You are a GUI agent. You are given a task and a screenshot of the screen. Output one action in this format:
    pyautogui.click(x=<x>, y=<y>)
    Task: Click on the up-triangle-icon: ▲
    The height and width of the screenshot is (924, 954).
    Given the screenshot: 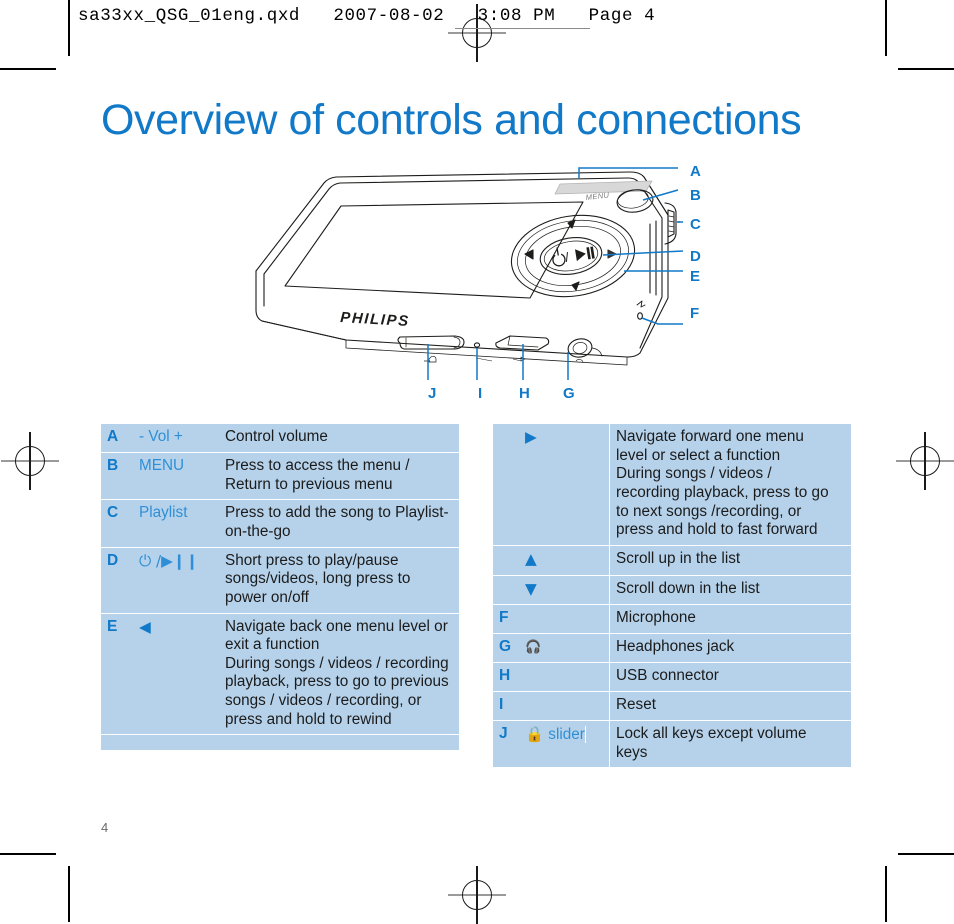 What is the action you would take?
    pyautogui.click(x=531, y=558)
    